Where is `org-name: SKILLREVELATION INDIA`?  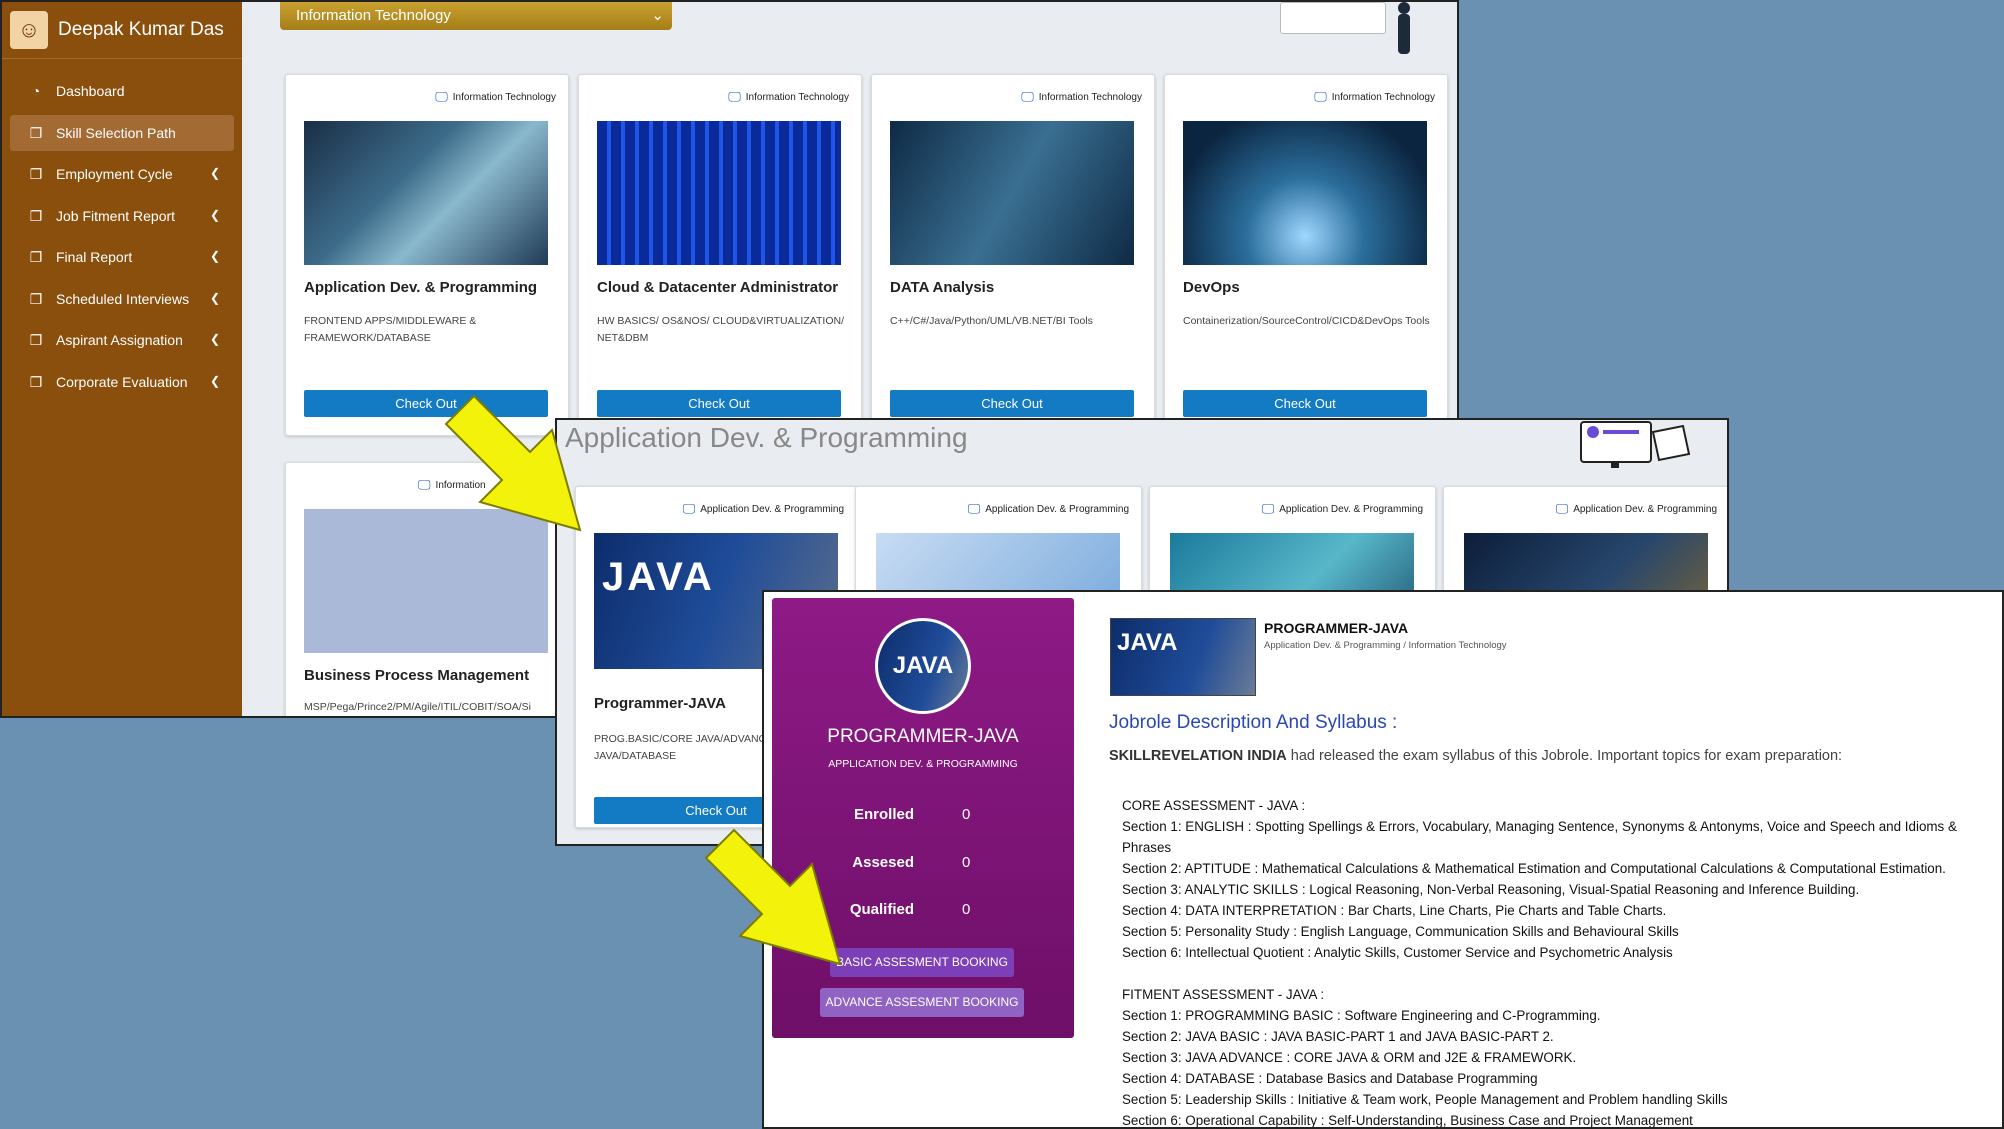 org-name: SKILLREVELATION INDIA is located at coordinates (1198, 756).